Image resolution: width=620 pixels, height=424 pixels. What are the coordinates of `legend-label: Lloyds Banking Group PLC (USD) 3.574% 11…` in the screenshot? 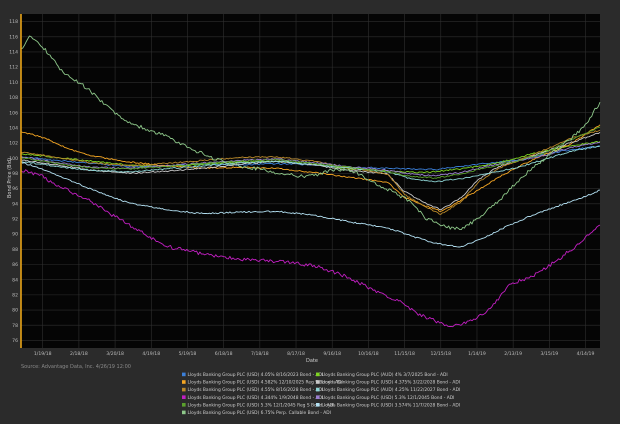 It's located at (391, 405).